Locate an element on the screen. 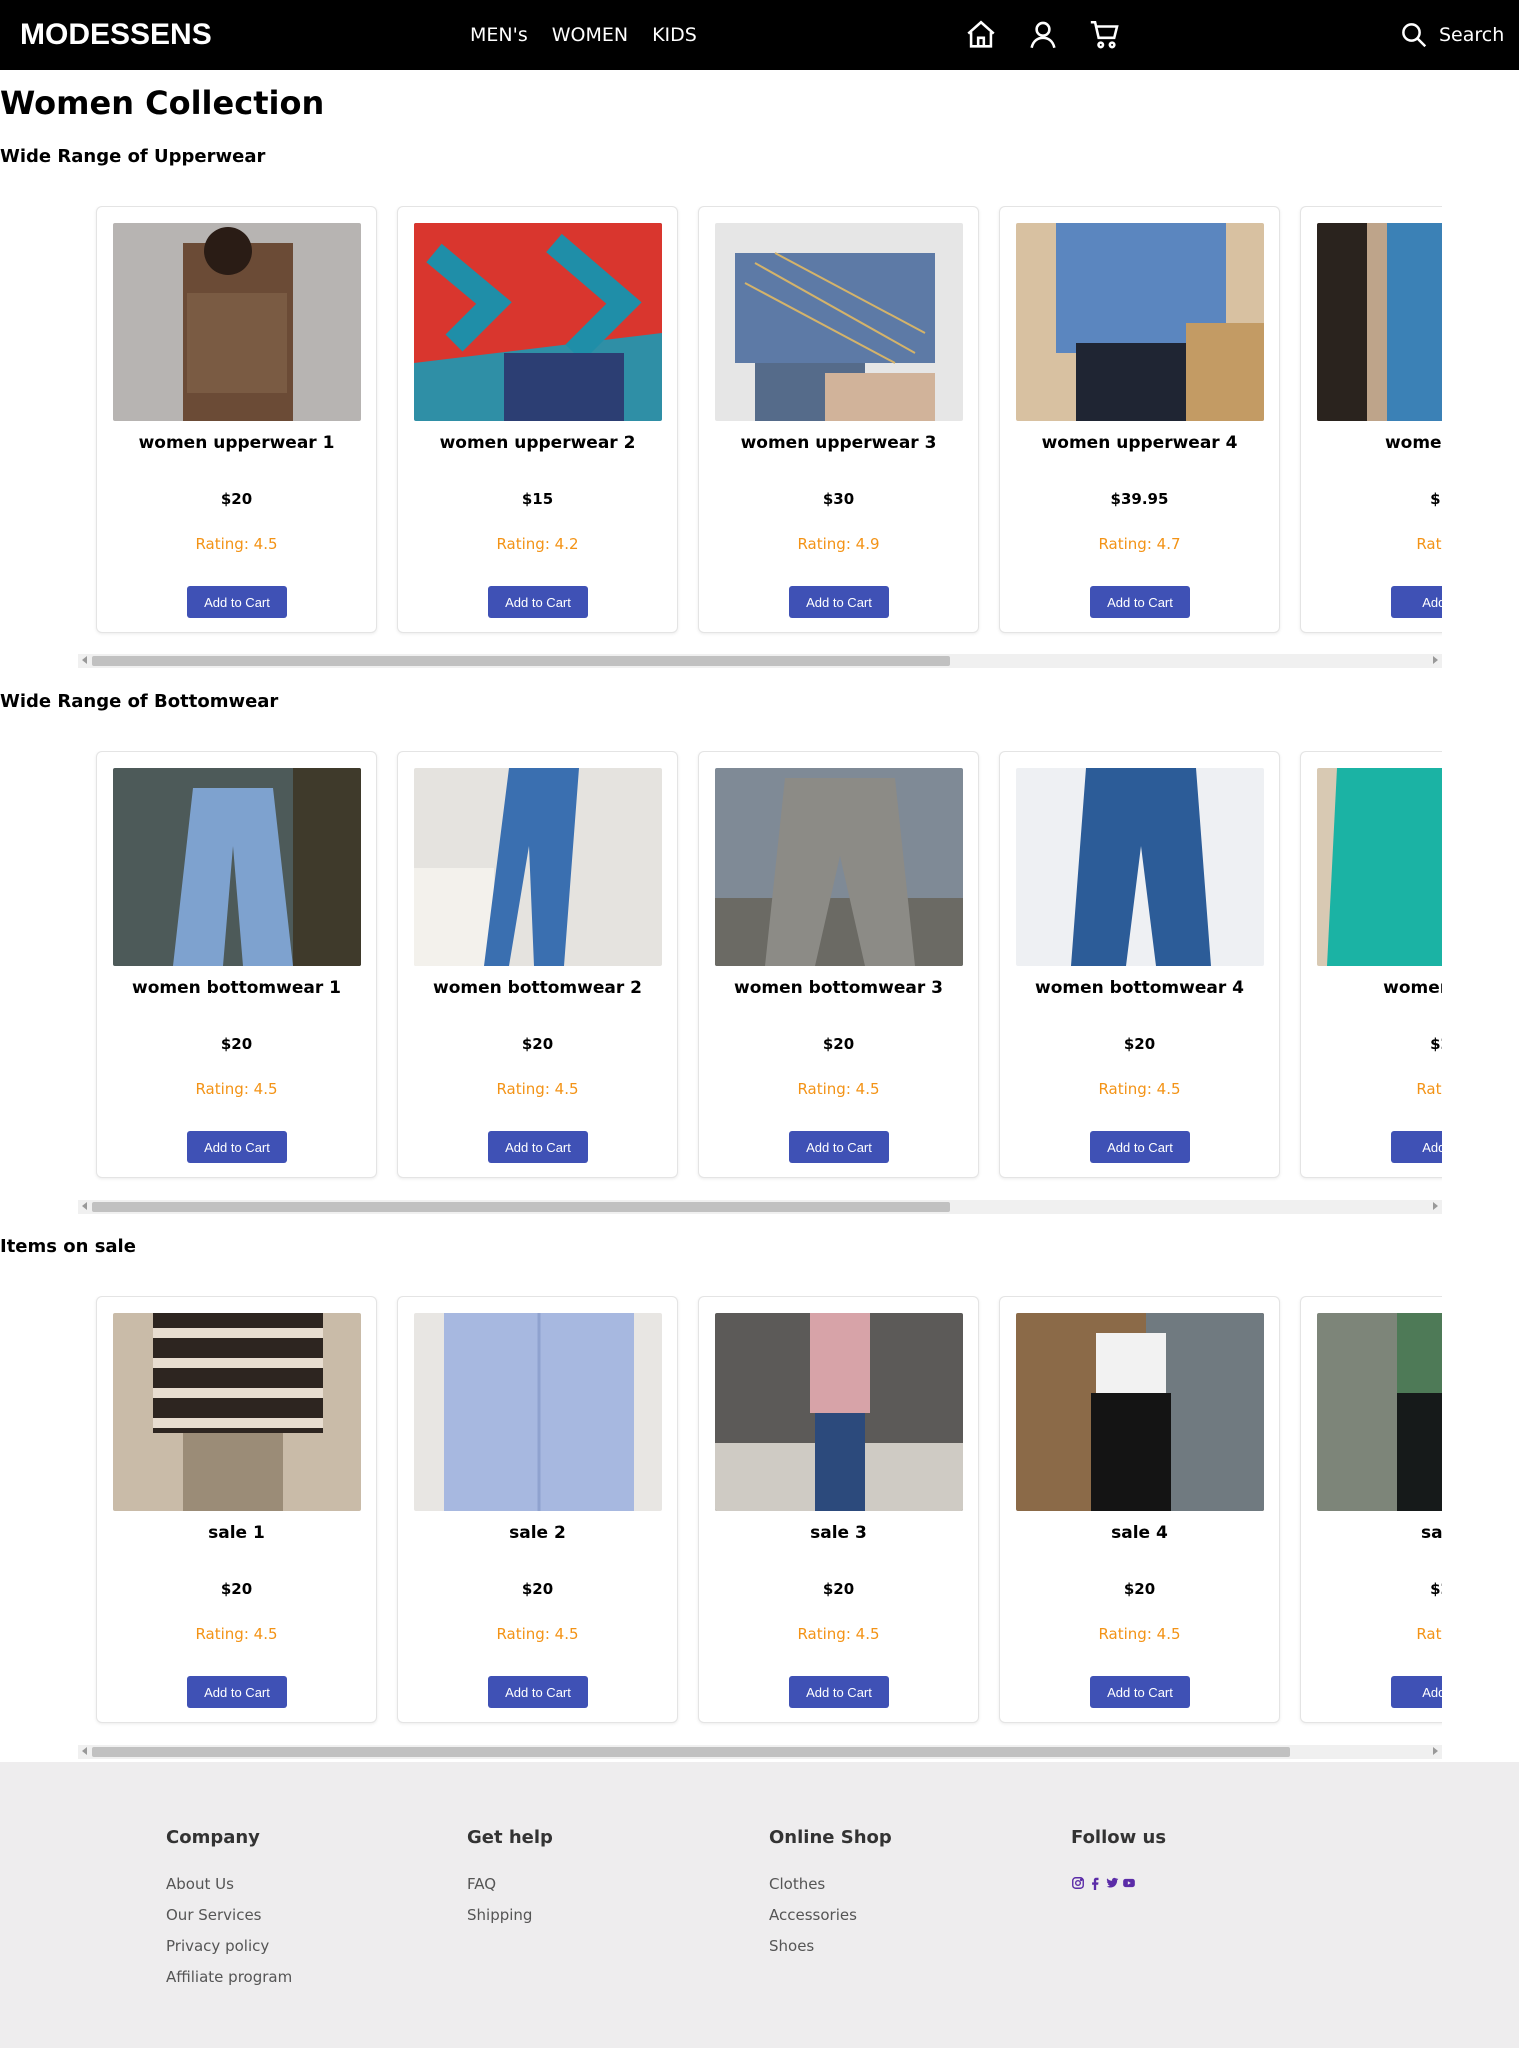 Image resolution: width=1519 pixels, height=2048 pixels. top-navbar: MODESSENS MEN's WOMEN KIDS Search is located at coordinates (759, 35).